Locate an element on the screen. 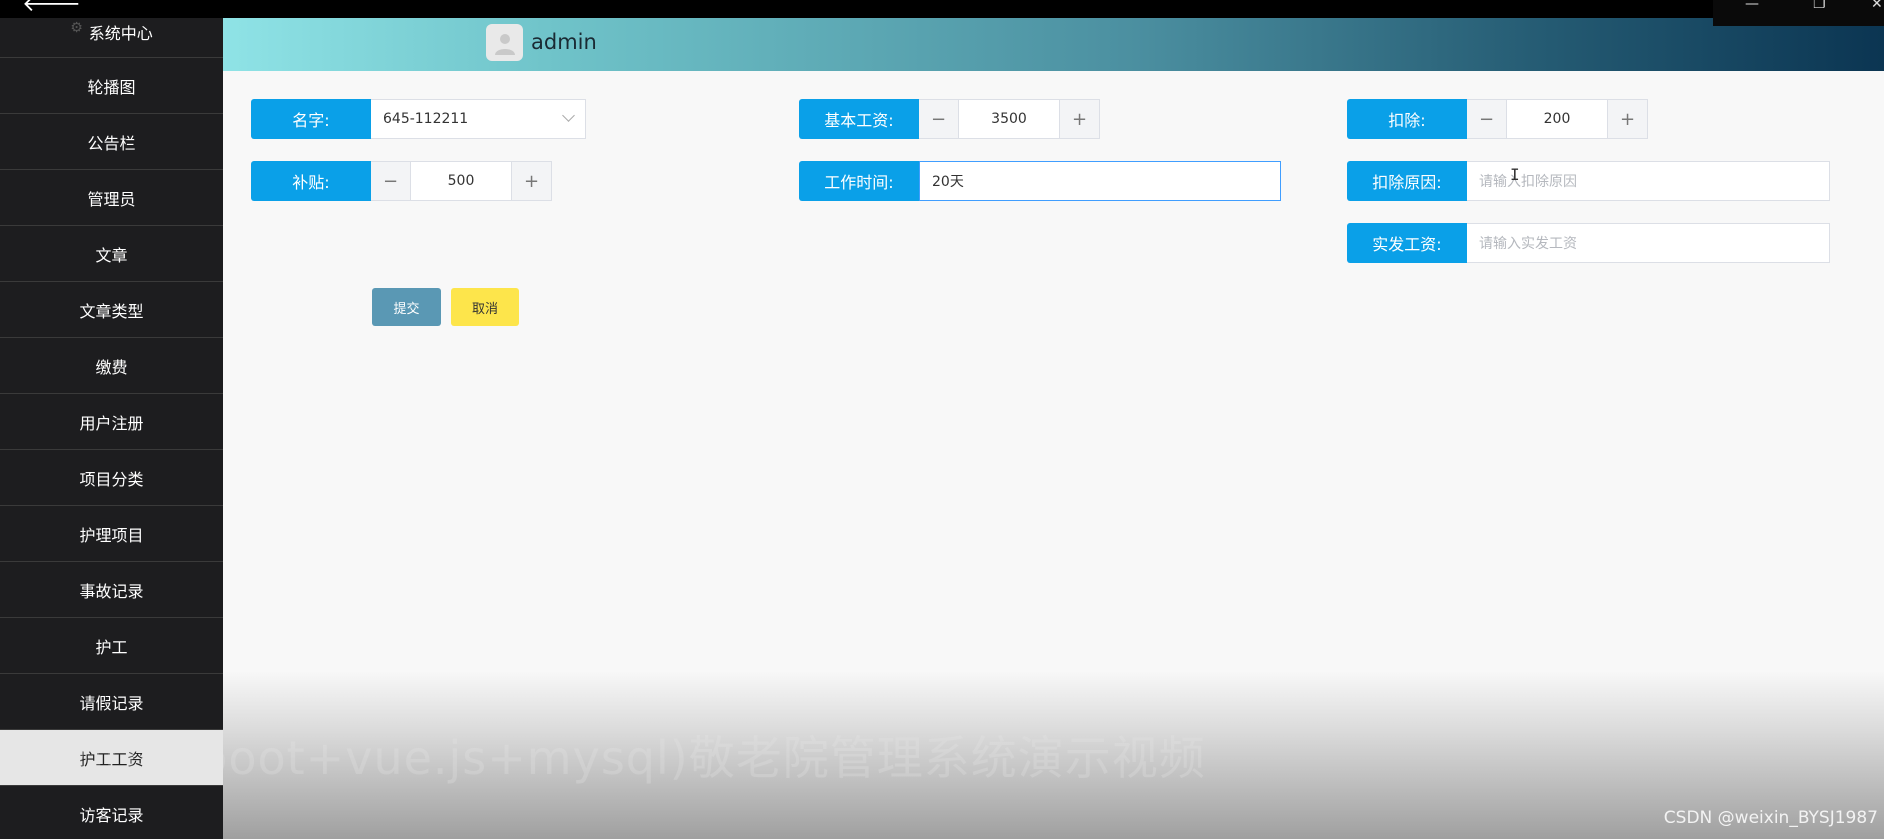 This screenshot has height=839, width=1884. sidebar-item-label: 护工 is located at coordinates (111, 647).